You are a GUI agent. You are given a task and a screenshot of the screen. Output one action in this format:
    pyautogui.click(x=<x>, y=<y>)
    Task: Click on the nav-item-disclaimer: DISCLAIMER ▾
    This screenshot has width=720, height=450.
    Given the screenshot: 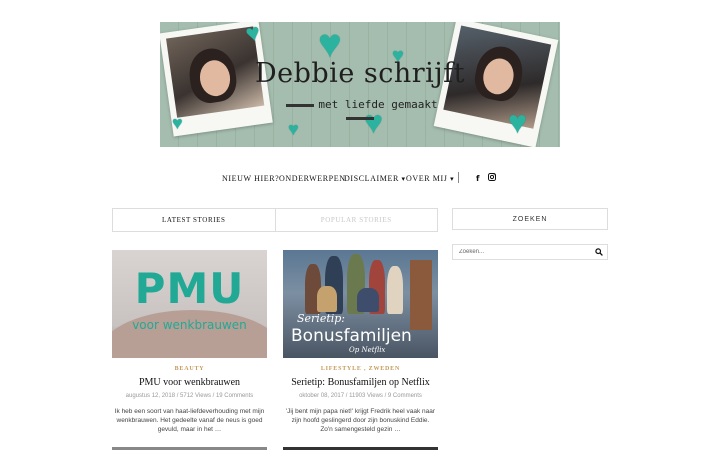 What is the action you would take?
    pyautogui.click(x=375, y=178)
    